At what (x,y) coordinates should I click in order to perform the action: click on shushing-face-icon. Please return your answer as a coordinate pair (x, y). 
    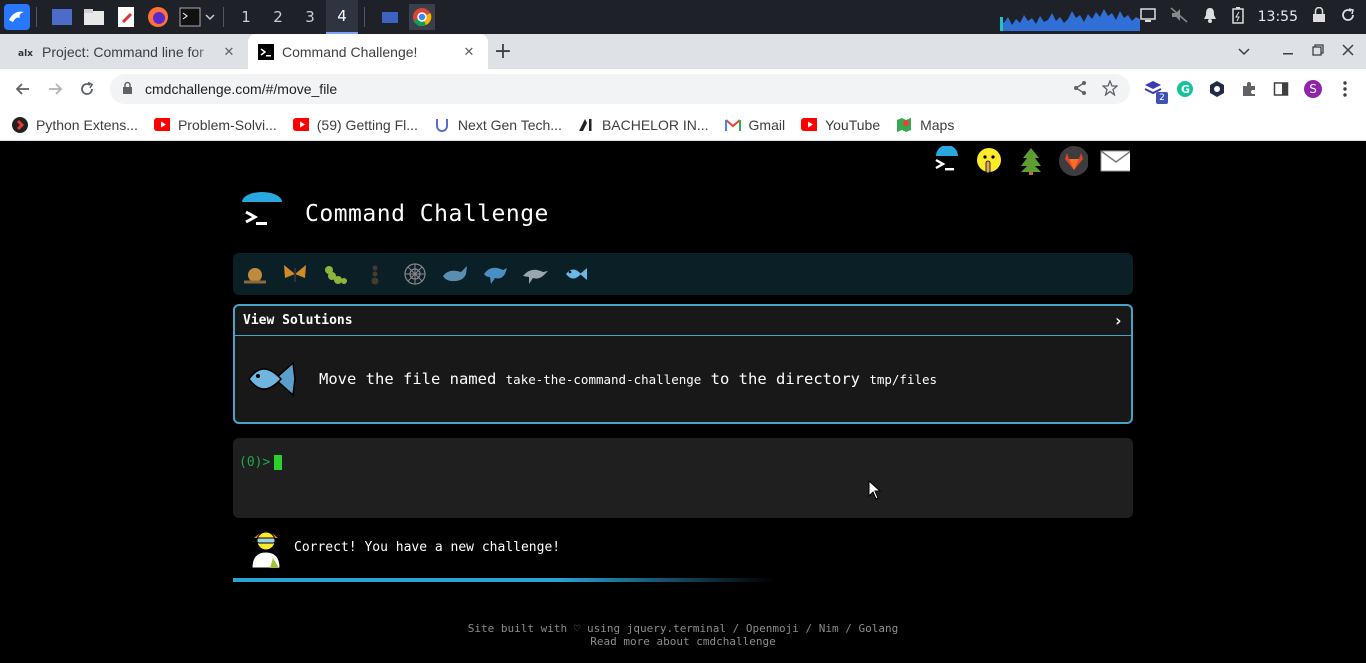
    Looking at the image, I should click on (989, 161).